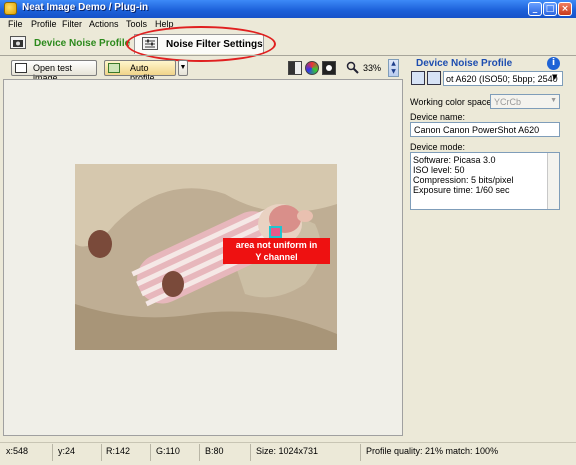 Image resolution: width=576 pixels, height=465 pixels. Describe the element at coordinates (464, 63) in the screenshot. I see `panel-title: Device Noise Profile` at that location.